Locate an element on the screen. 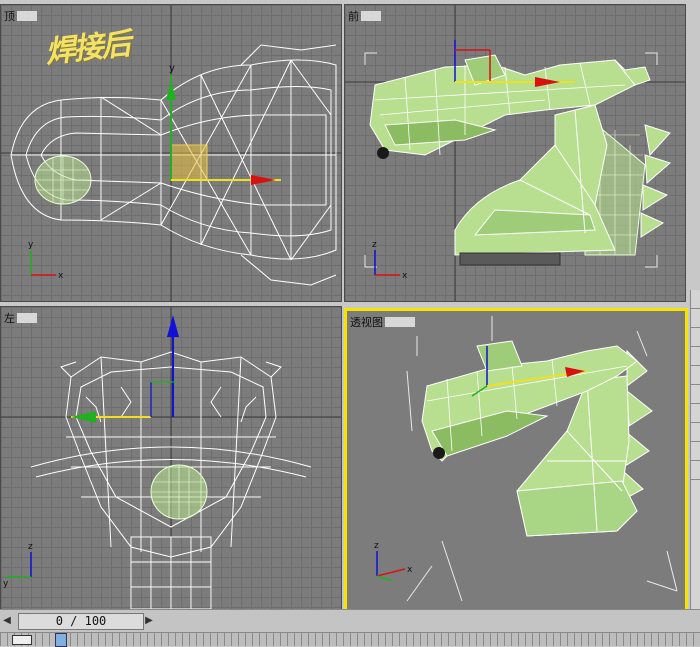  front-axis-z-label: z is located at coordinates (374, 245).